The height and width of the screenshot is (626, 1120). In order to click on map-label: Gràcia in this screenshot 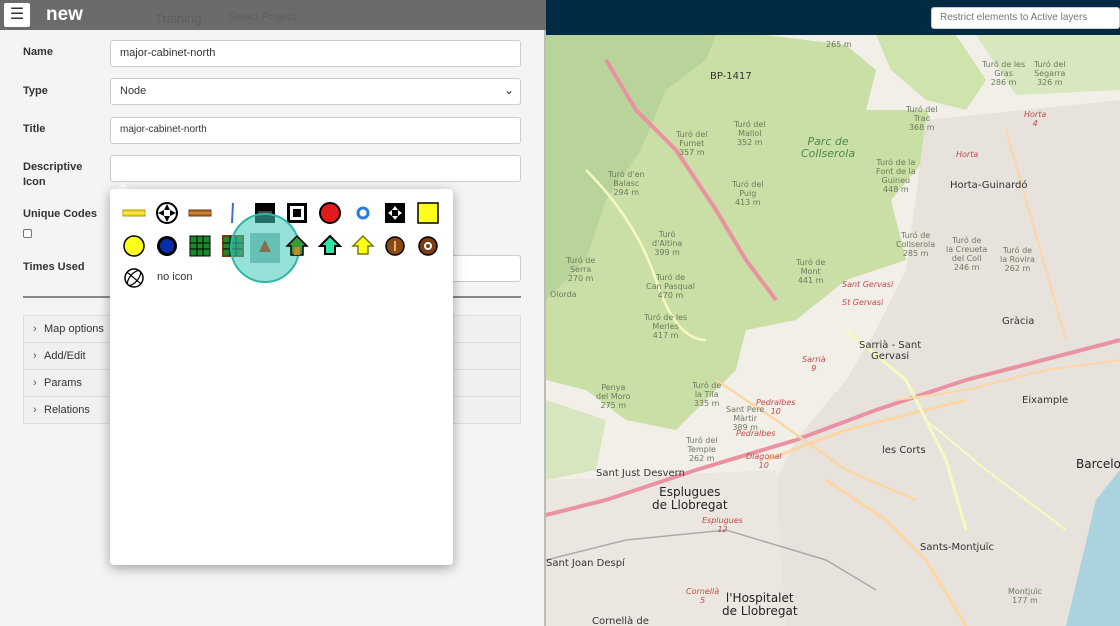, I will do `click(1018, 321)`.